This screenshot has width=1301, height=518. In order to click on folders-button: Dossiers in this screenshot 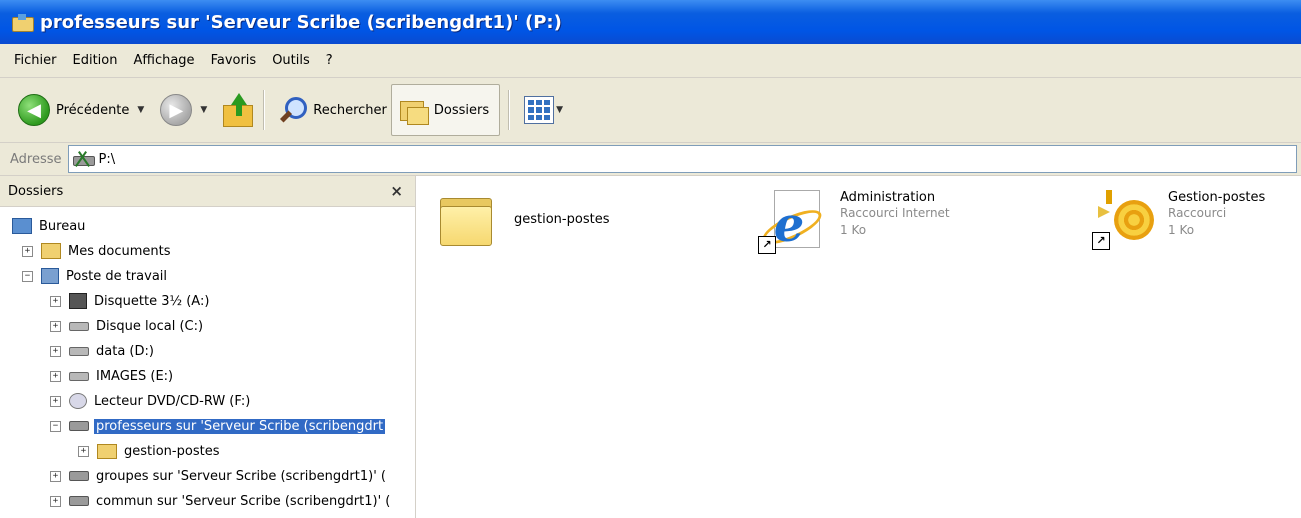, I will do `click(445, 110)`.